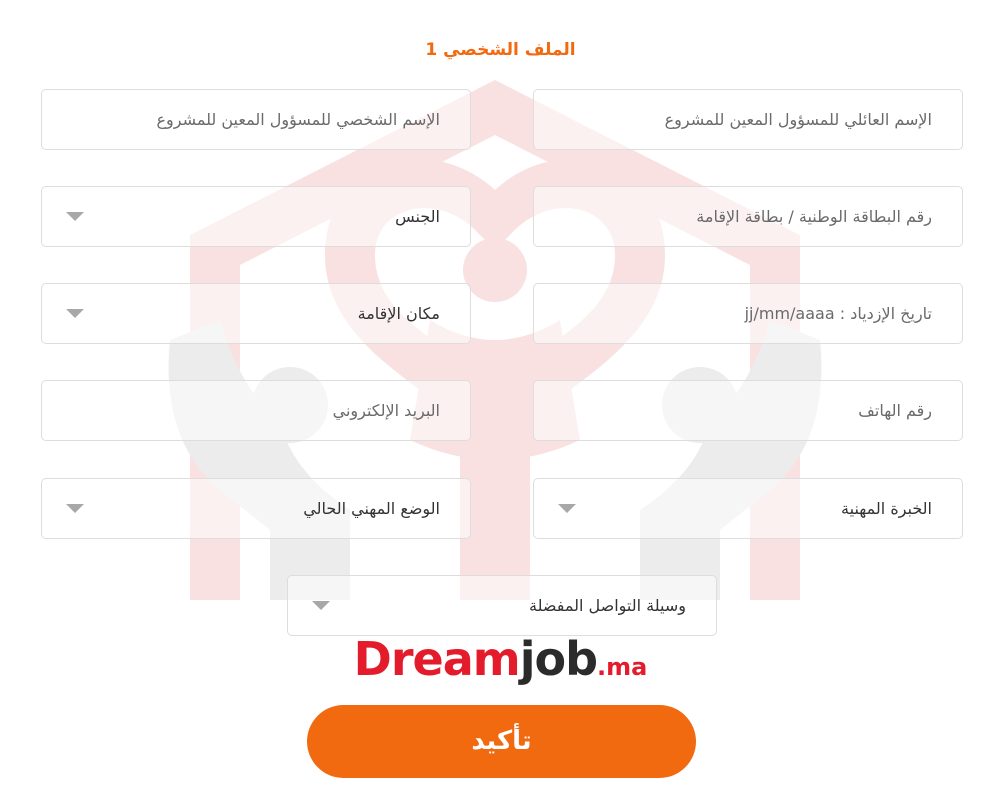 The width and height of the screenshot is (1001, 805). Describe the element at coordinates (256, 216) in the screenshot. I see `gender-select: الجنس` at that location.